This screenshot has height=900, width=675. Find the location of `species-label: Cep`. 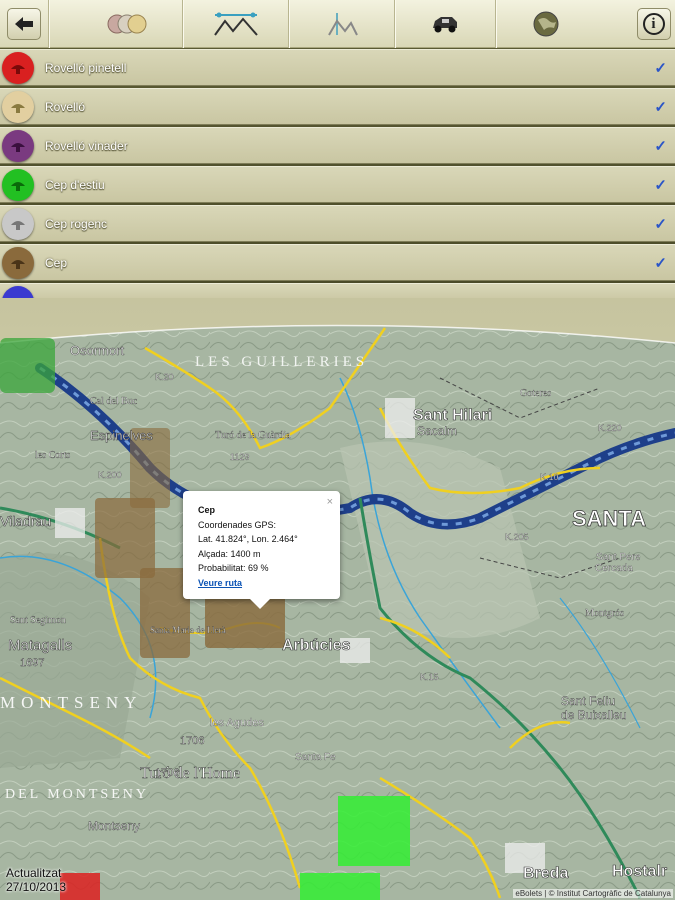

species-label: Cep is located at coordinates (56, 263).